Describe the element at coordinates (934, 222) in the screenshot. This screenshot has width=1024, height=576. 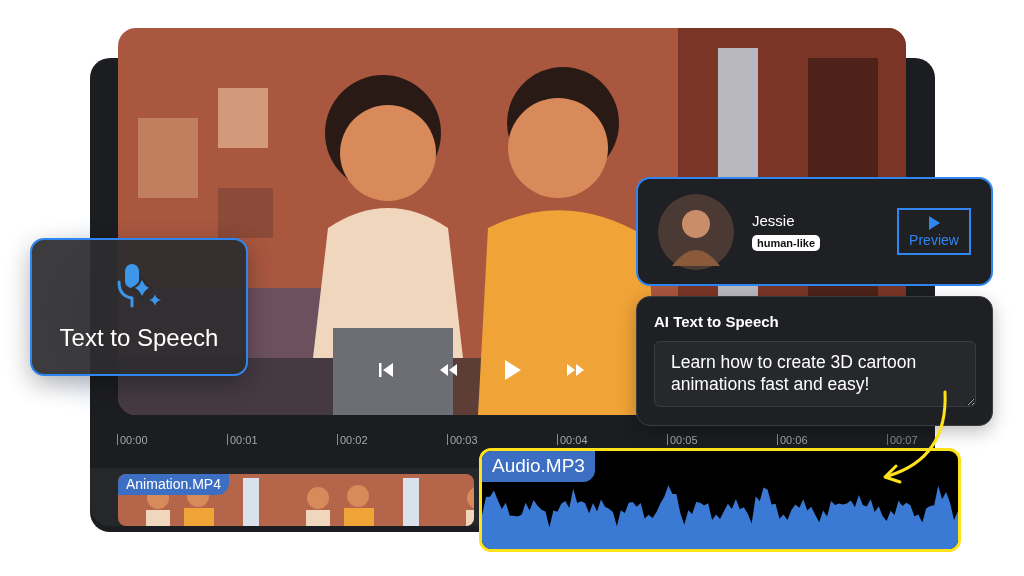
I see `play-icon` at that location.